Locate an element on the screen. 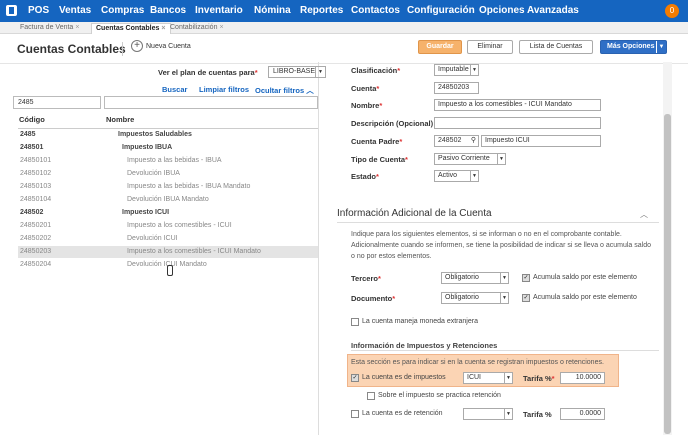 This screenshot has height=435, width=688. table-row: 2485 Impuestos Saludables is located at coordinates (168, 135).